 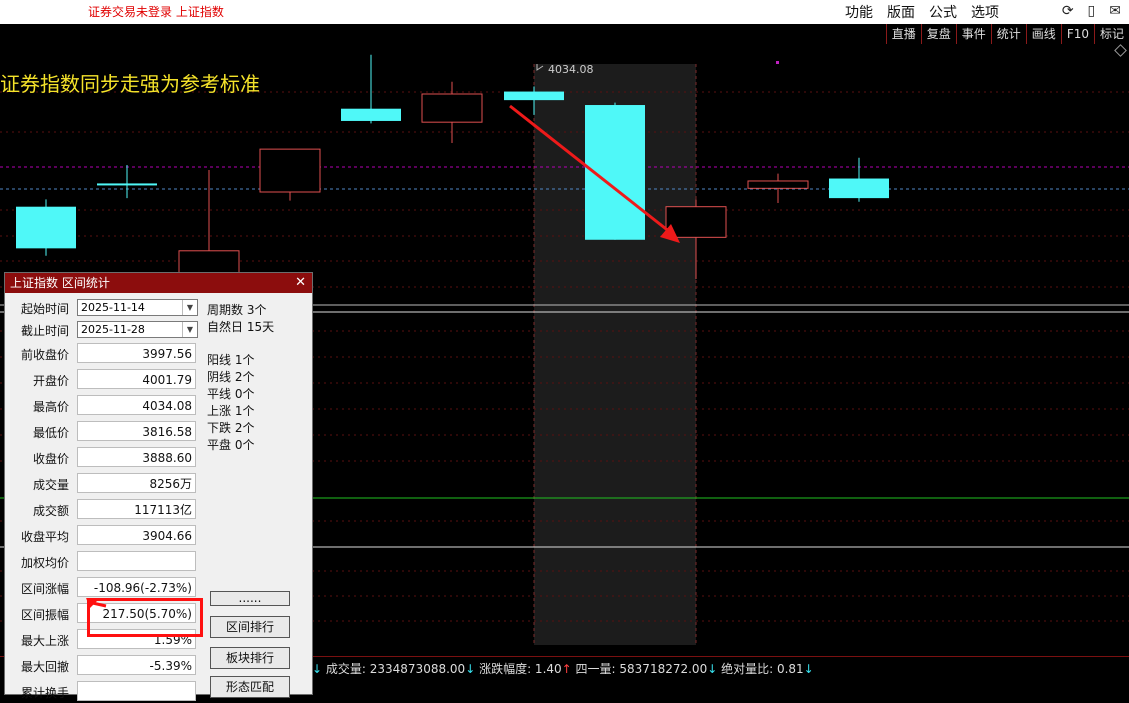 I want to click on end-date-value: 2025-11-28, so click(x=113, y=329).